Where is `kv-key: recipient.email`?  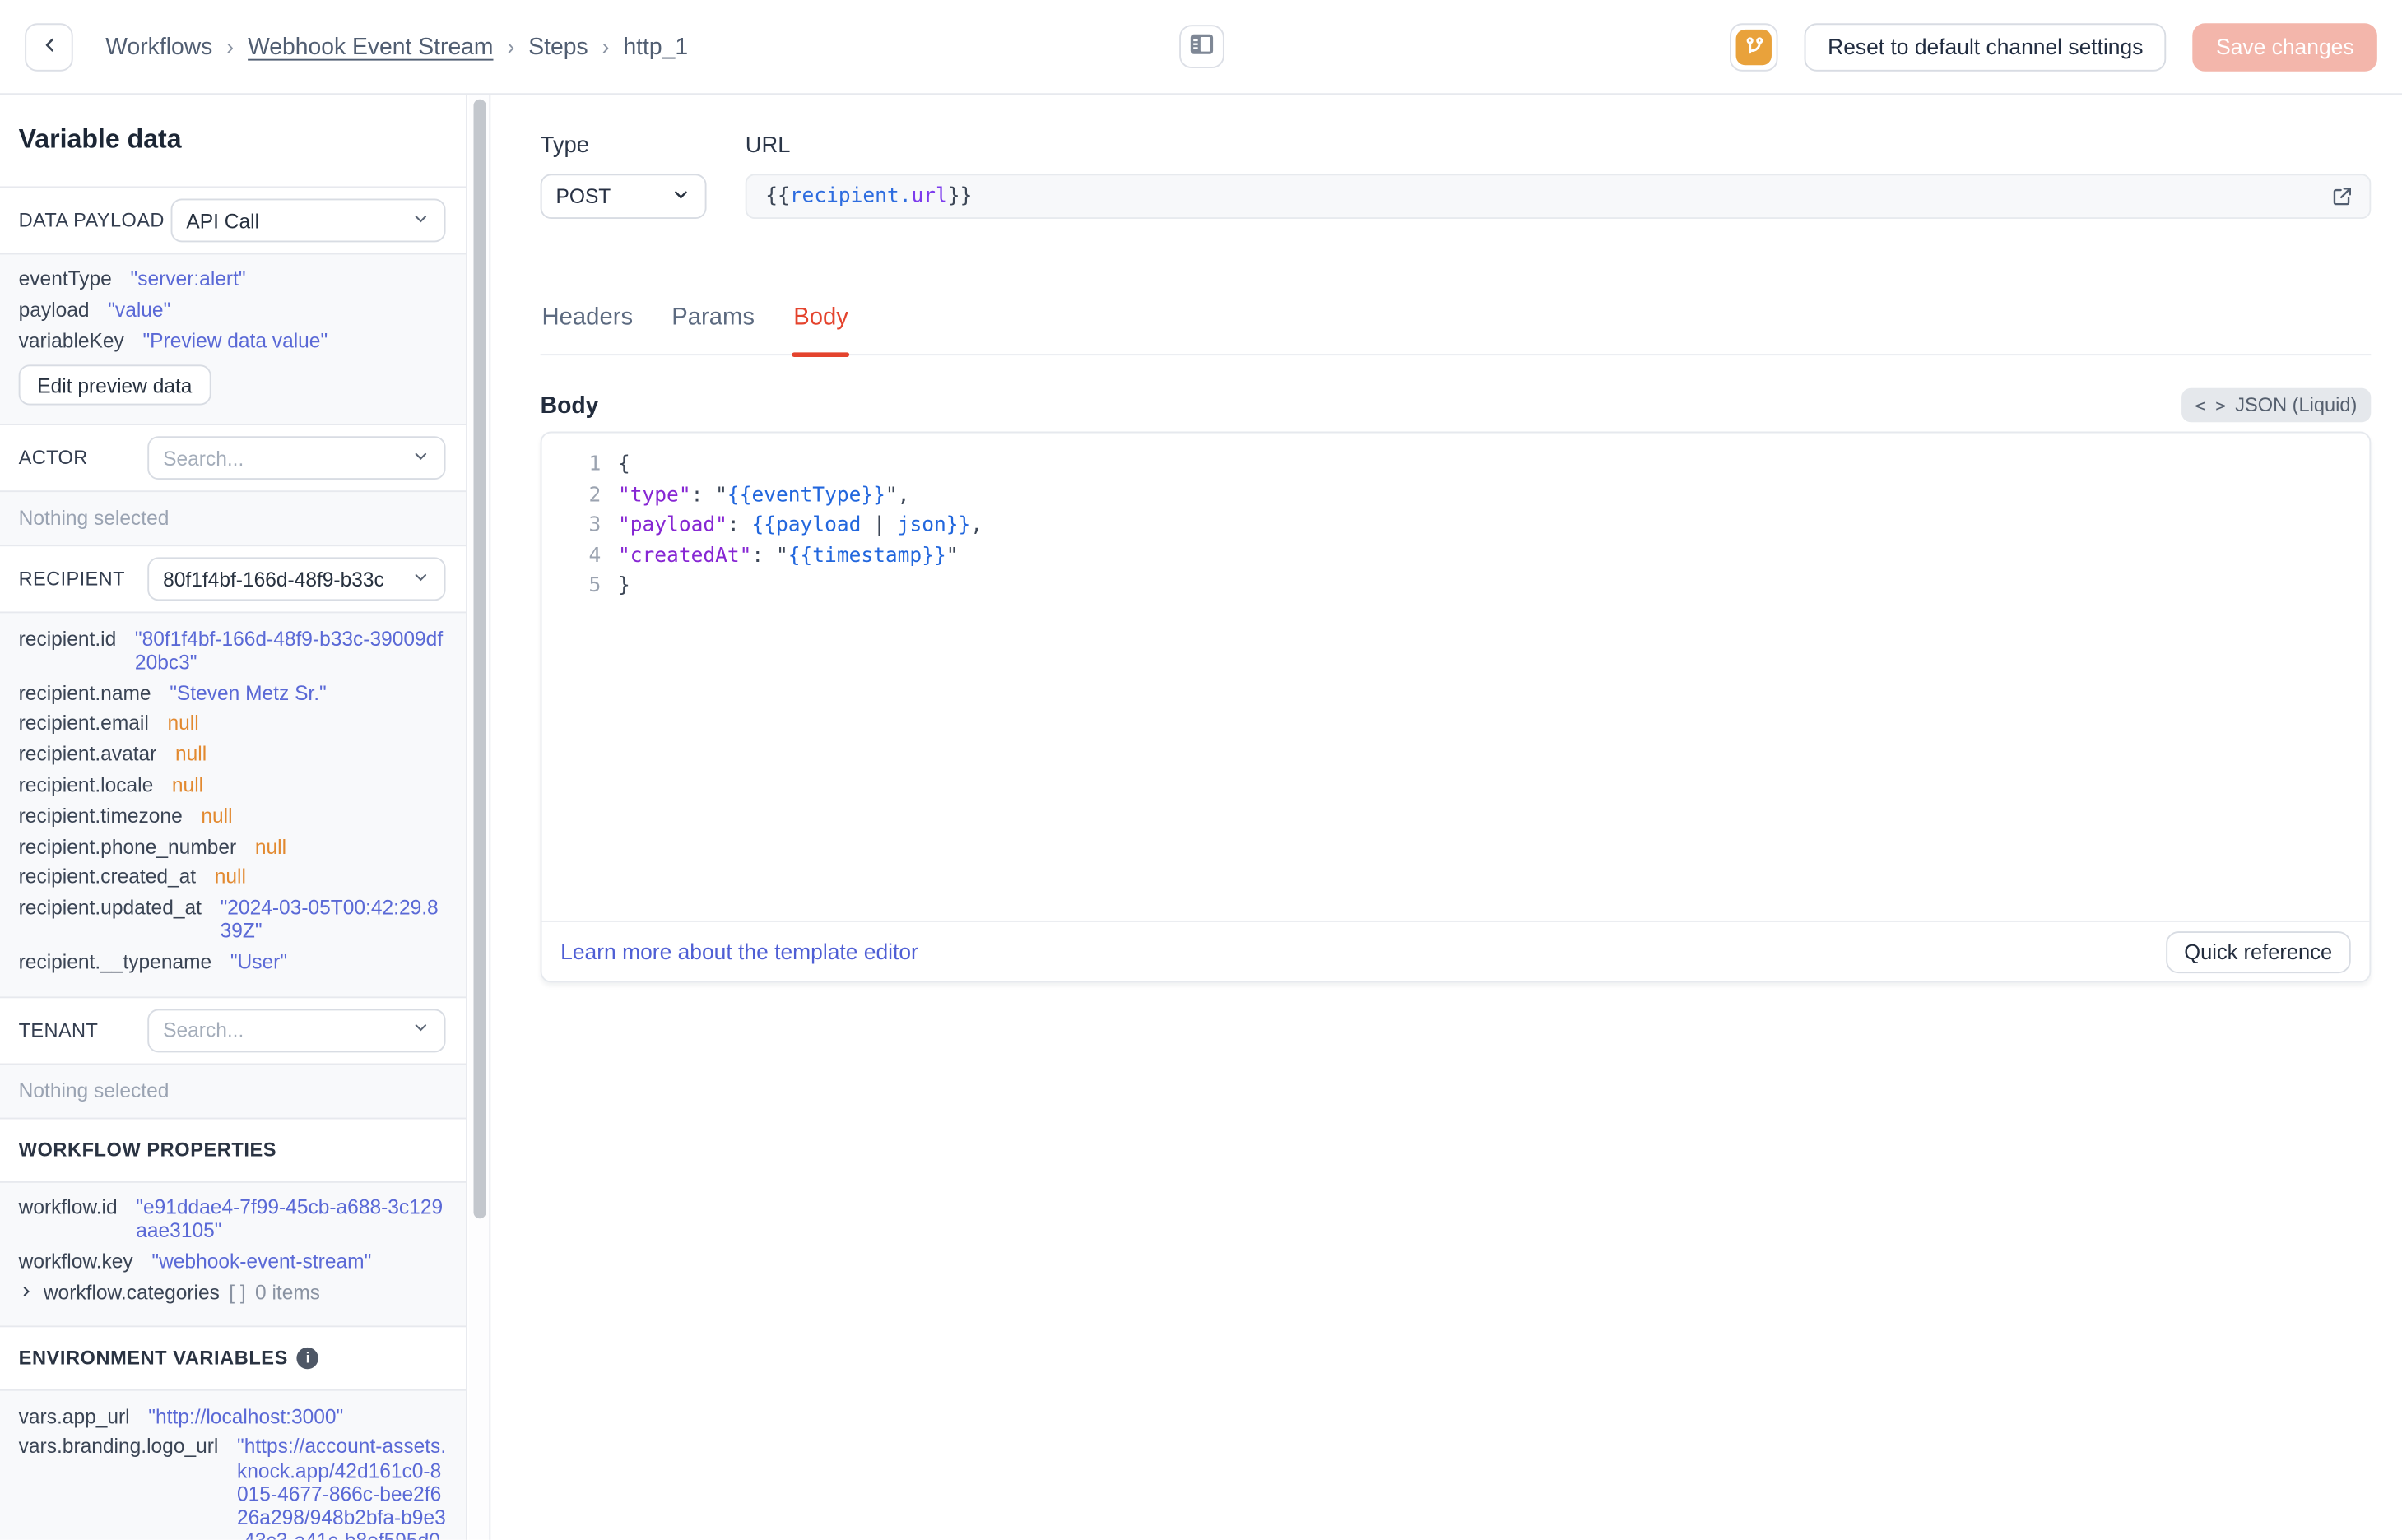
kv-key: recipient.email is located at coordinates (83, 723).